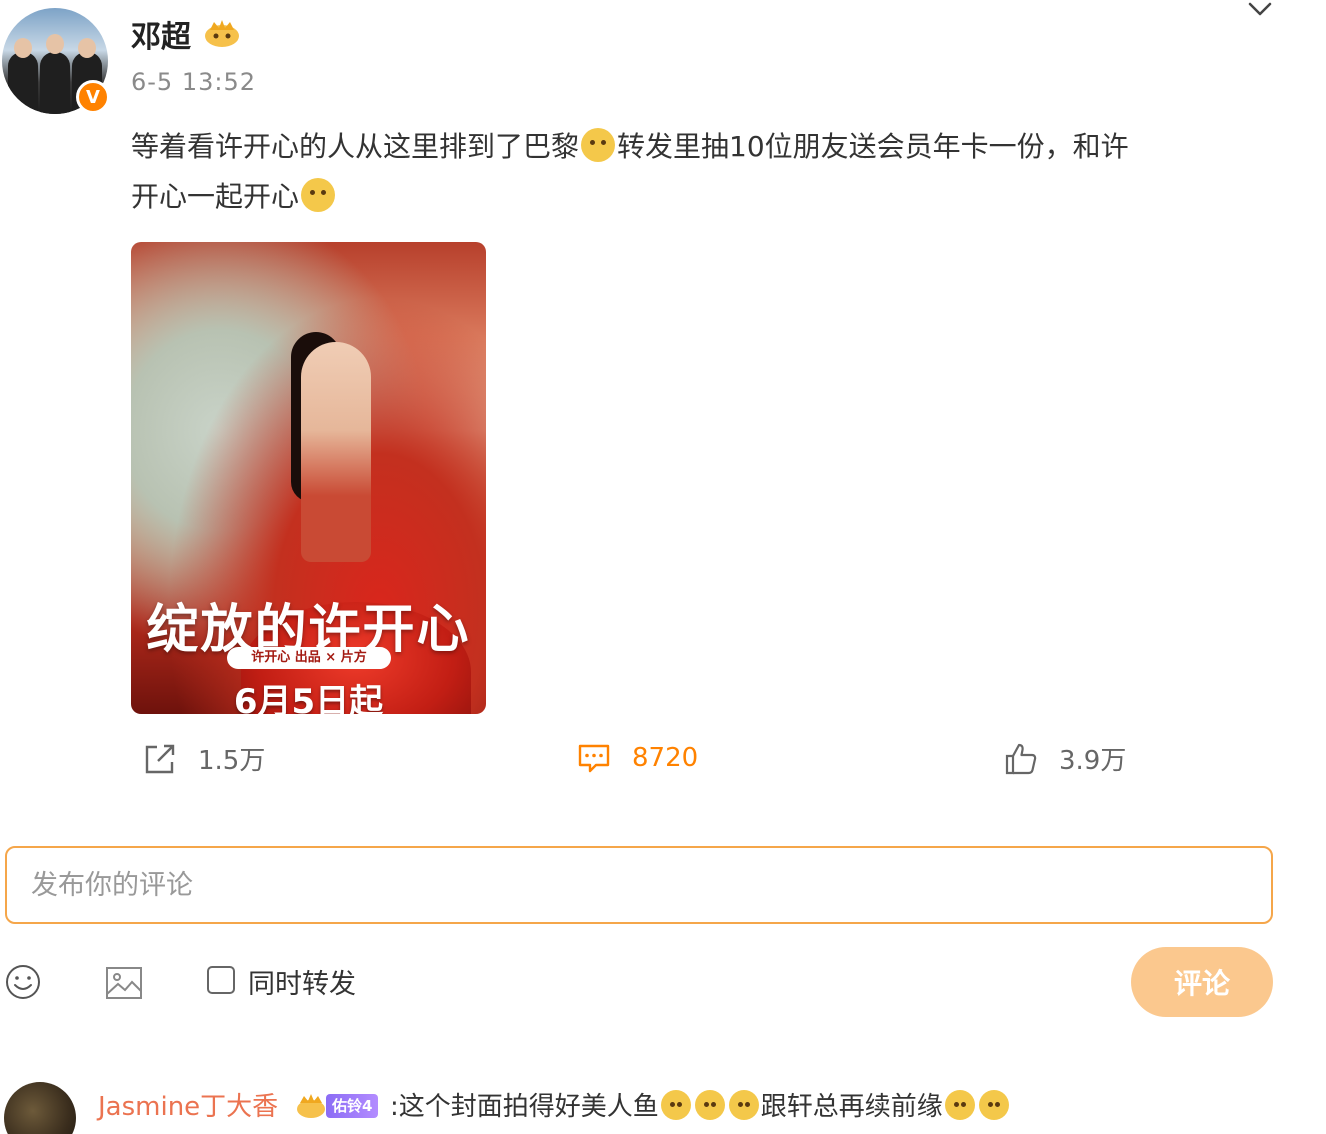 The width and height of the screenshot is (1326, 1134). What do you see at coordinates (1202, 982) in the screenshot?
I see `submit-comment-button: 评论` at bounding box center [1202, 982].